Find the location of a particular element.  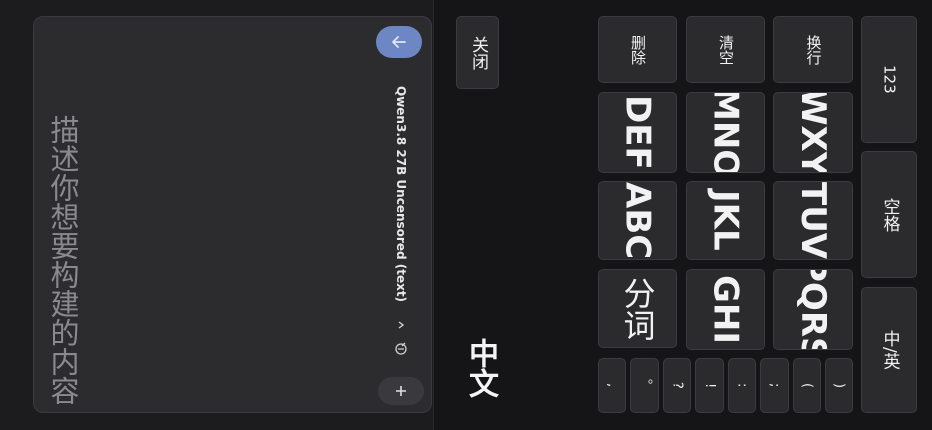

key-tuv: TUV is located at coordinates (813, 220).